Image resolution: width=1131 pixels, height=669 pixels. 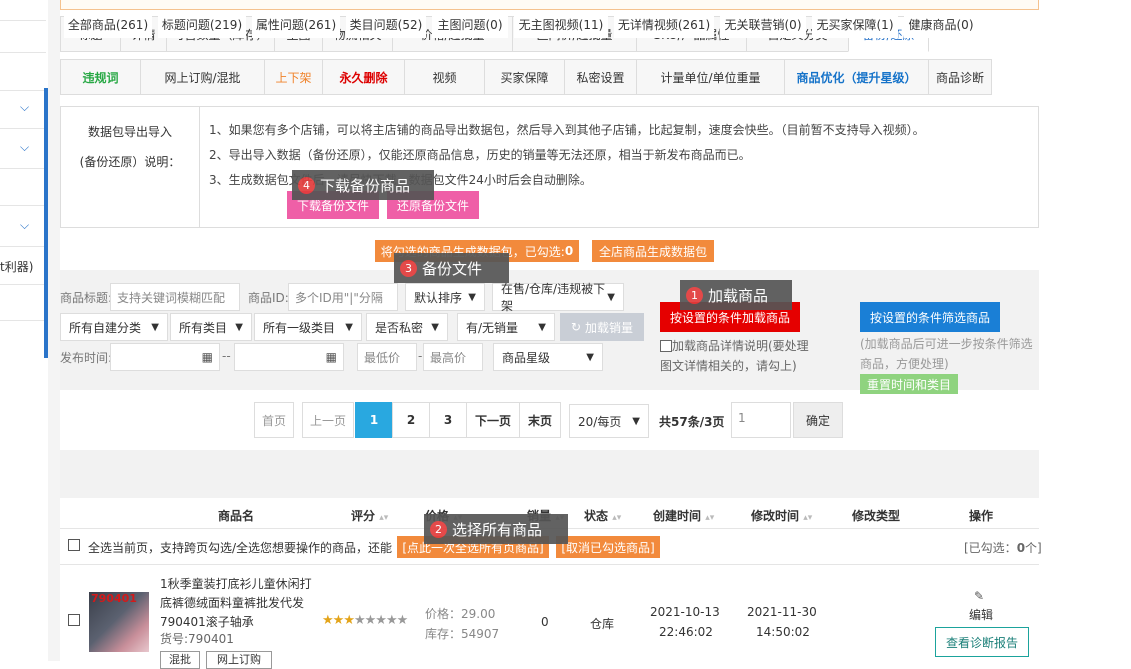 I want to click on star-empty-icon: ★, so click(x=381, y=620).